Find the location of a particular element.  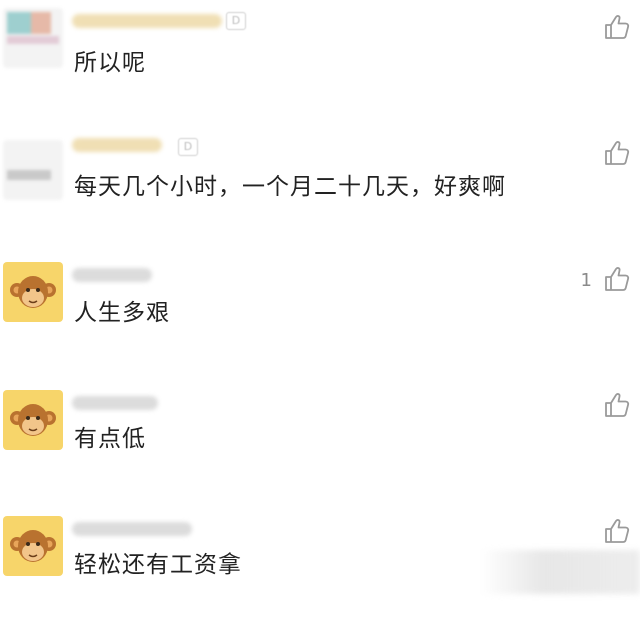

comment-text: 人生多艰 is located at coordinates (122, 313).